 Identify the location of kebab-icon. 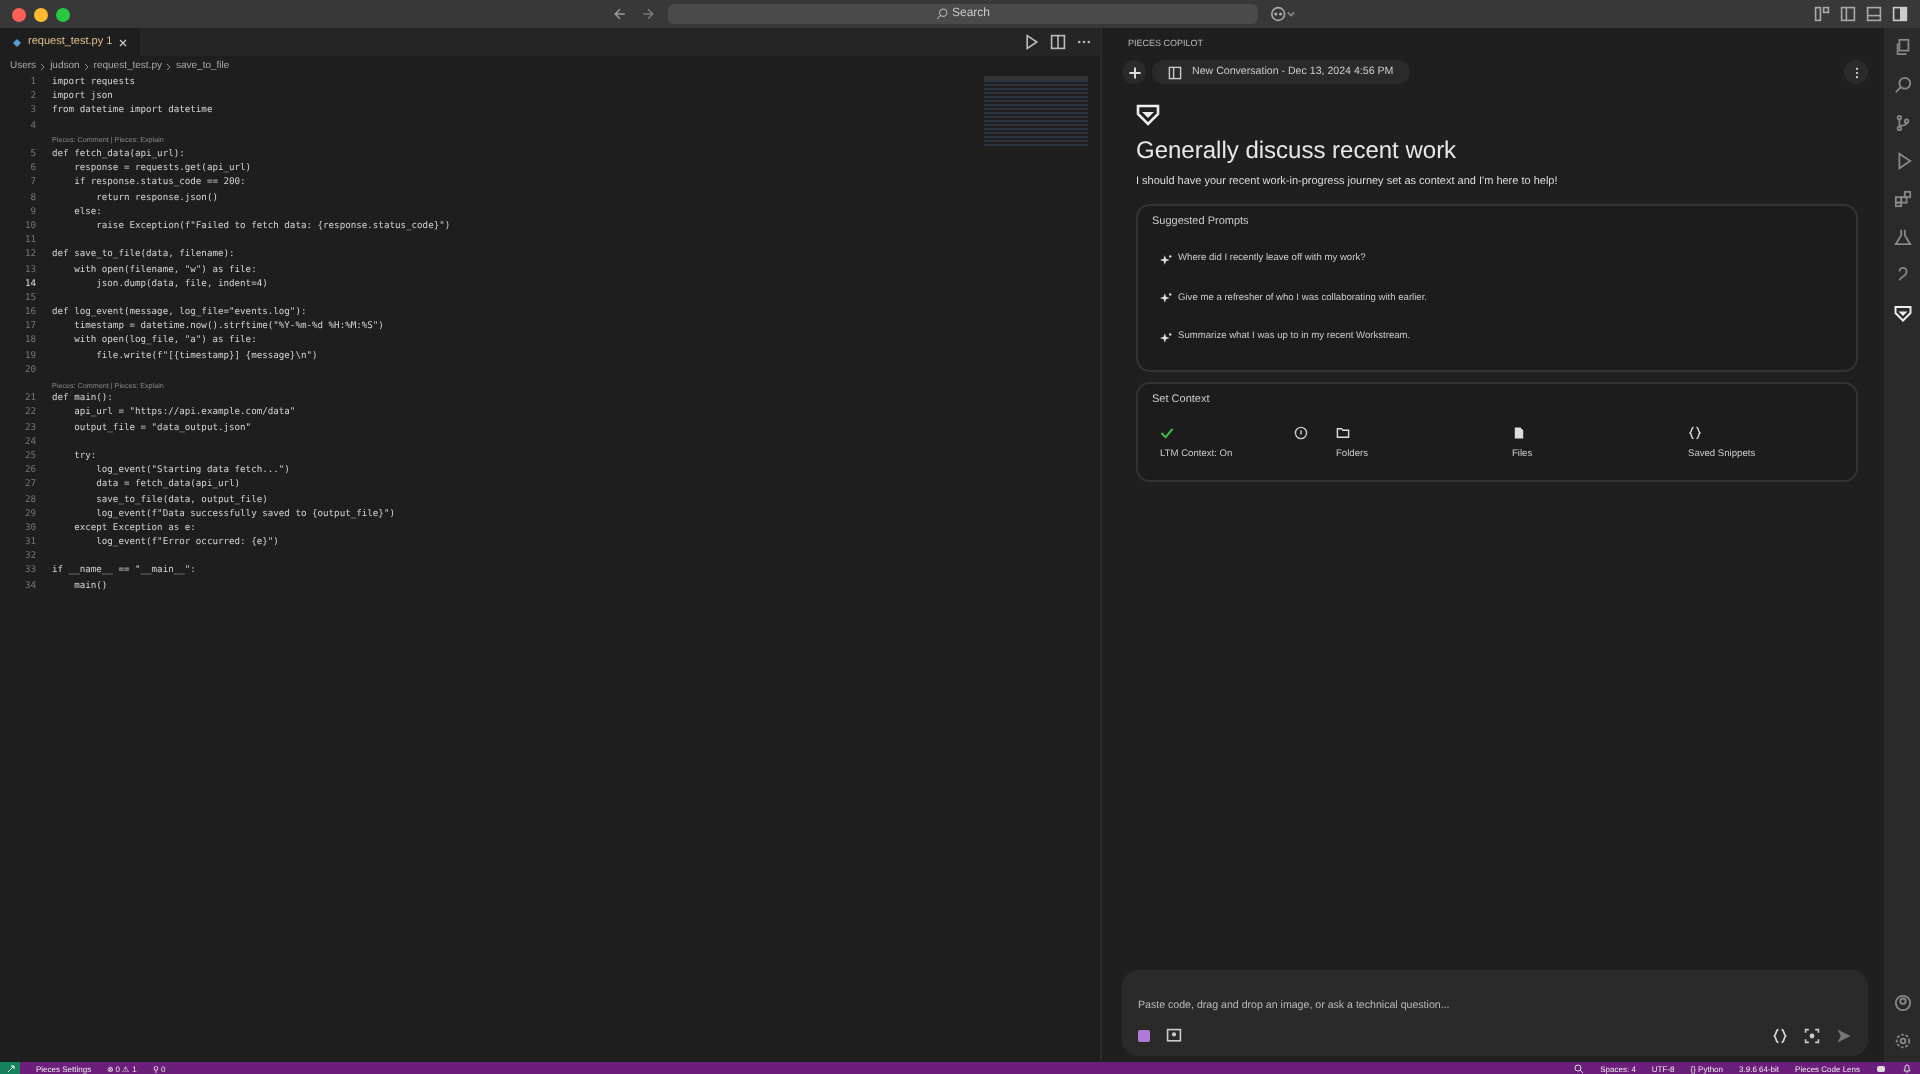
(1856, 72).